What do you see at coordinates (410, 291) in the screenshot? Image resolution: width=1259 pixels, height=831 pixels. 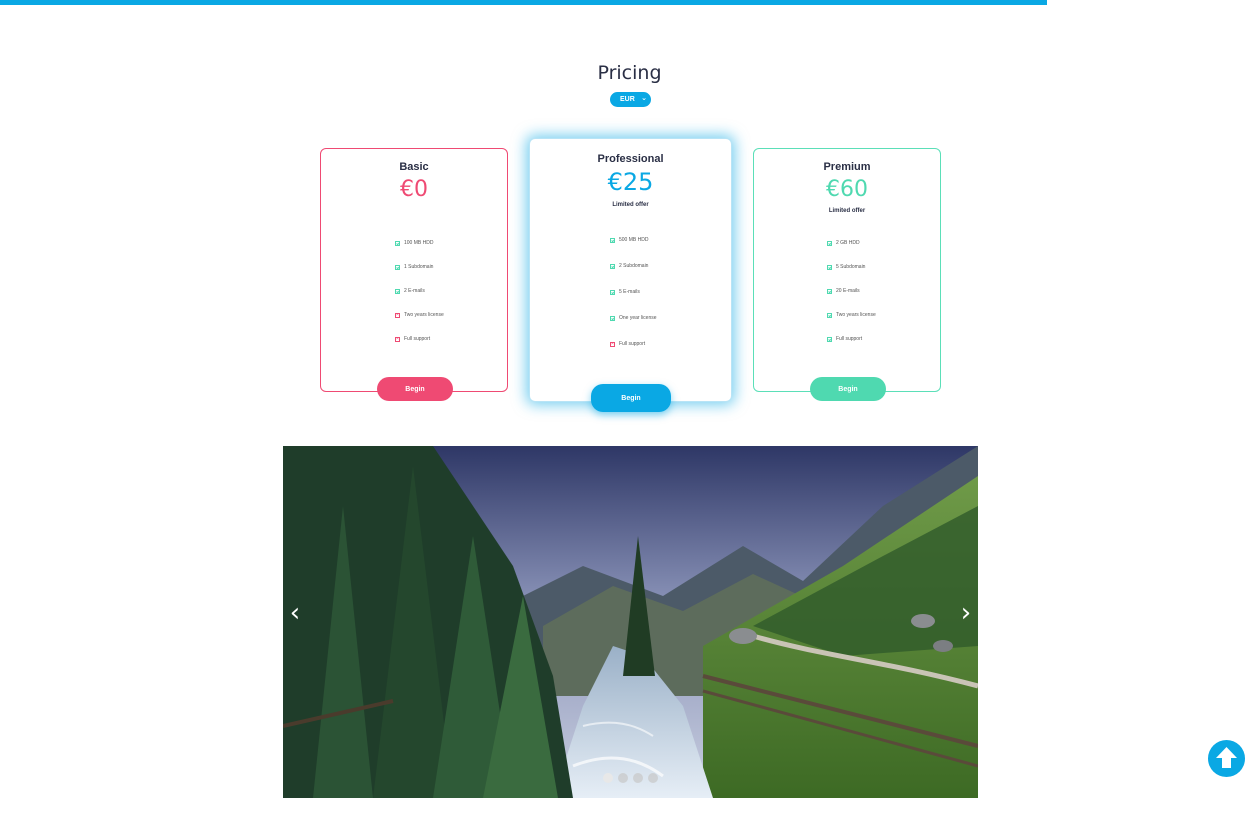 I see `list-item: 2 E-mails` at bounding box center [410, 291].